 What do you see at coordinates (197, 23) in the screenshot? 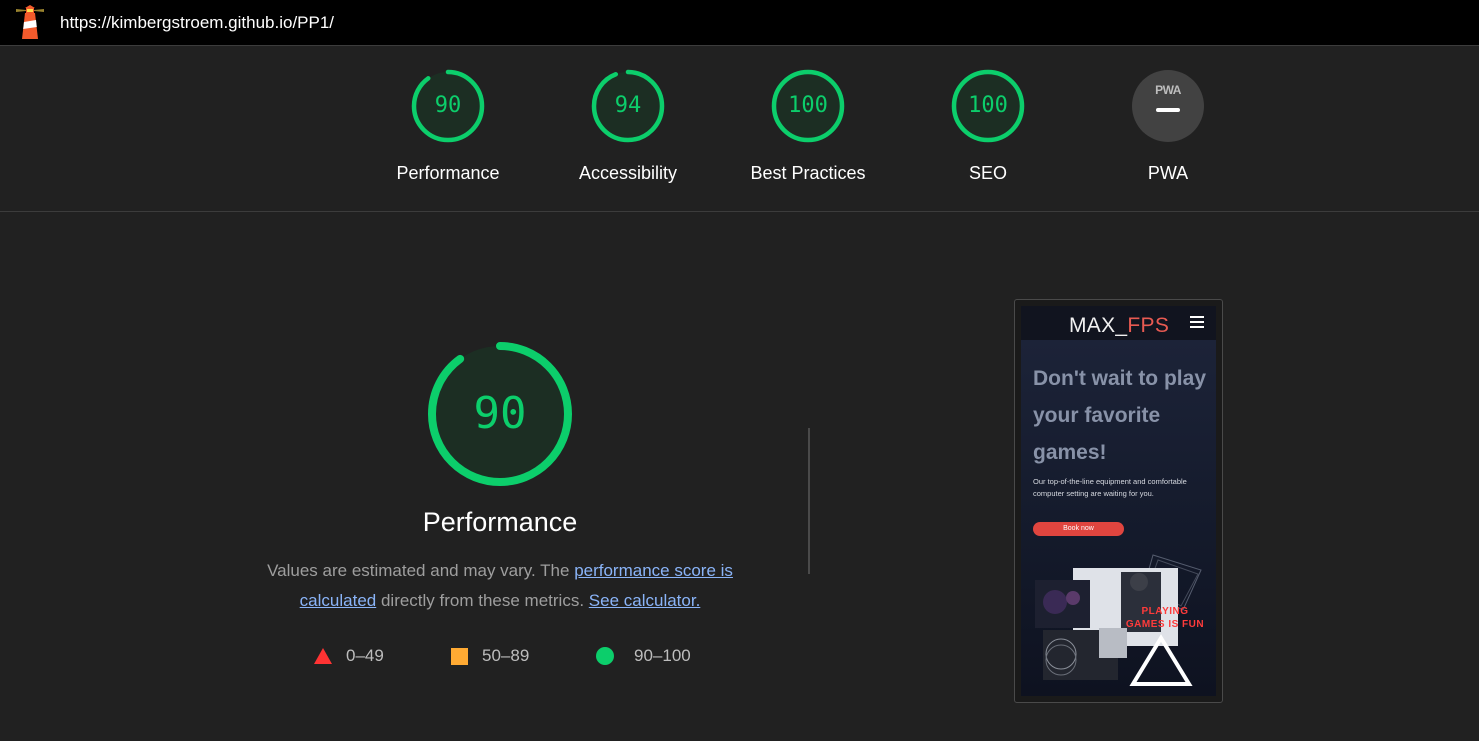
I see `page-url-link: https://kimbergstroem.github.io/PP1/` at bounding box center [197, 23].